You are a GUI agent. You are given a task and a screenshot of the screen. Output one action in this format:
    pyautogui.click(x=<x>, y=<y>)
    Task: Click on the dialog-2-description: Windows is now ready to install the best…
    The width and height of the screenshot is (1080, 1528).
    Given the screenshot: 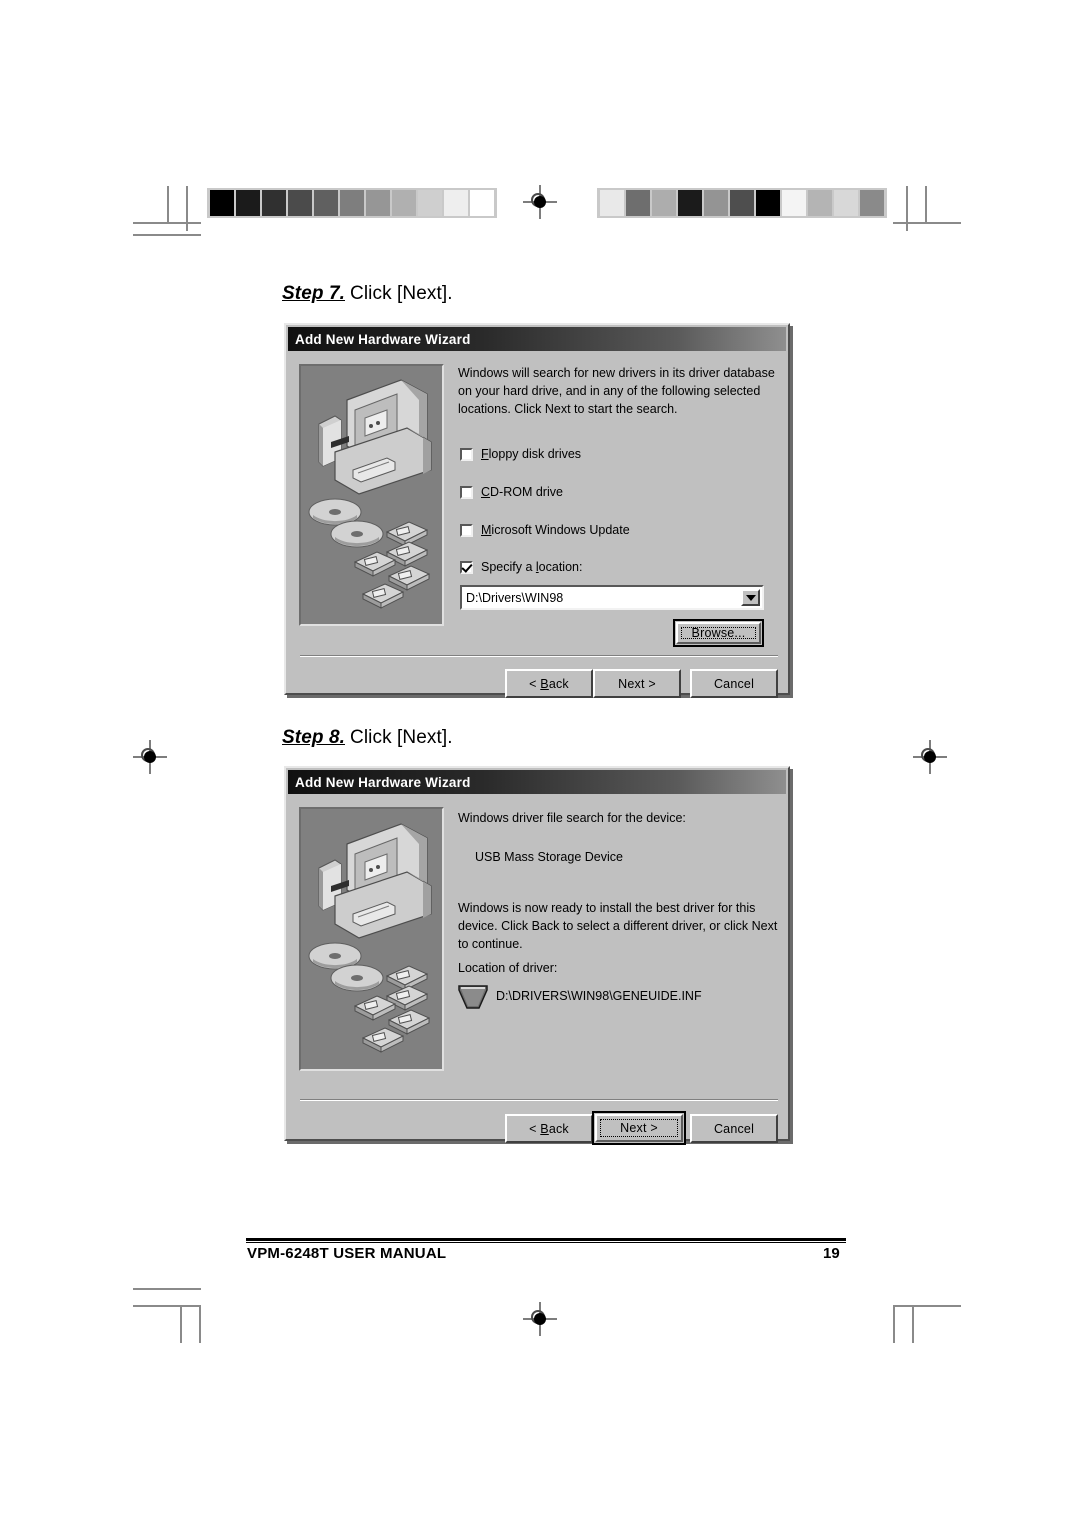 What is the action you would take?
    pyautogui.click(x=618, y=926)
    